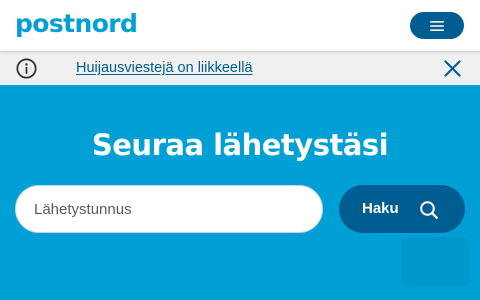 Image resolution: width=480 pixels, height=300 pixels. Describe the element at coordinates (429, 210) in the screenshot. I see `search-icon` at that location.